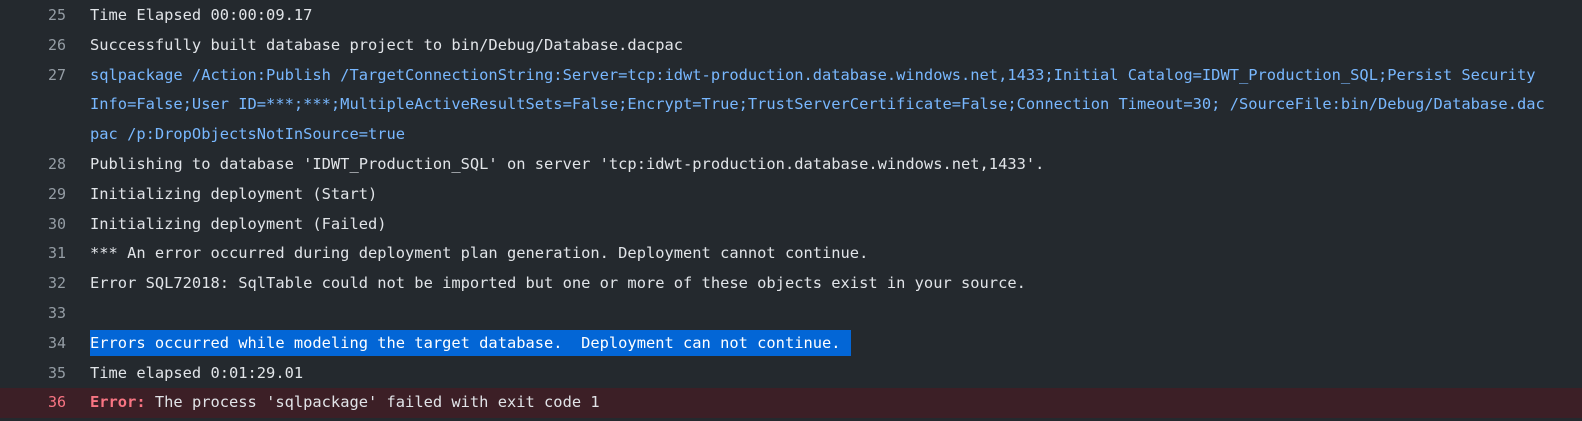 The image size is (1582, 421). Describe the element at coordinates (238, 223) in the screenshot. I see `log-text: Initializing deployment (Failed)` at that location.